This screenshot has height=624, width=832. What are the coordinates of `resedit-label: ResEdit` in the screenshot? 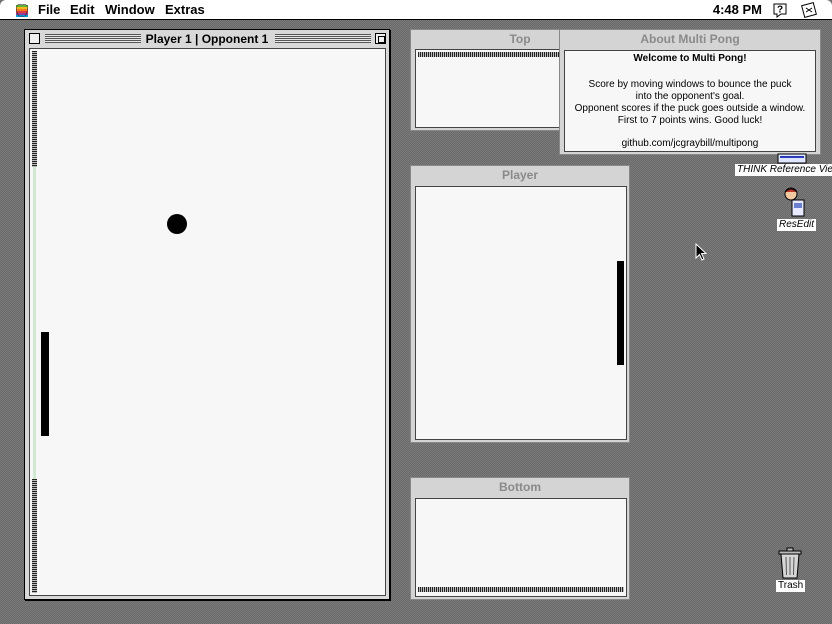 It's located at (797, 225).